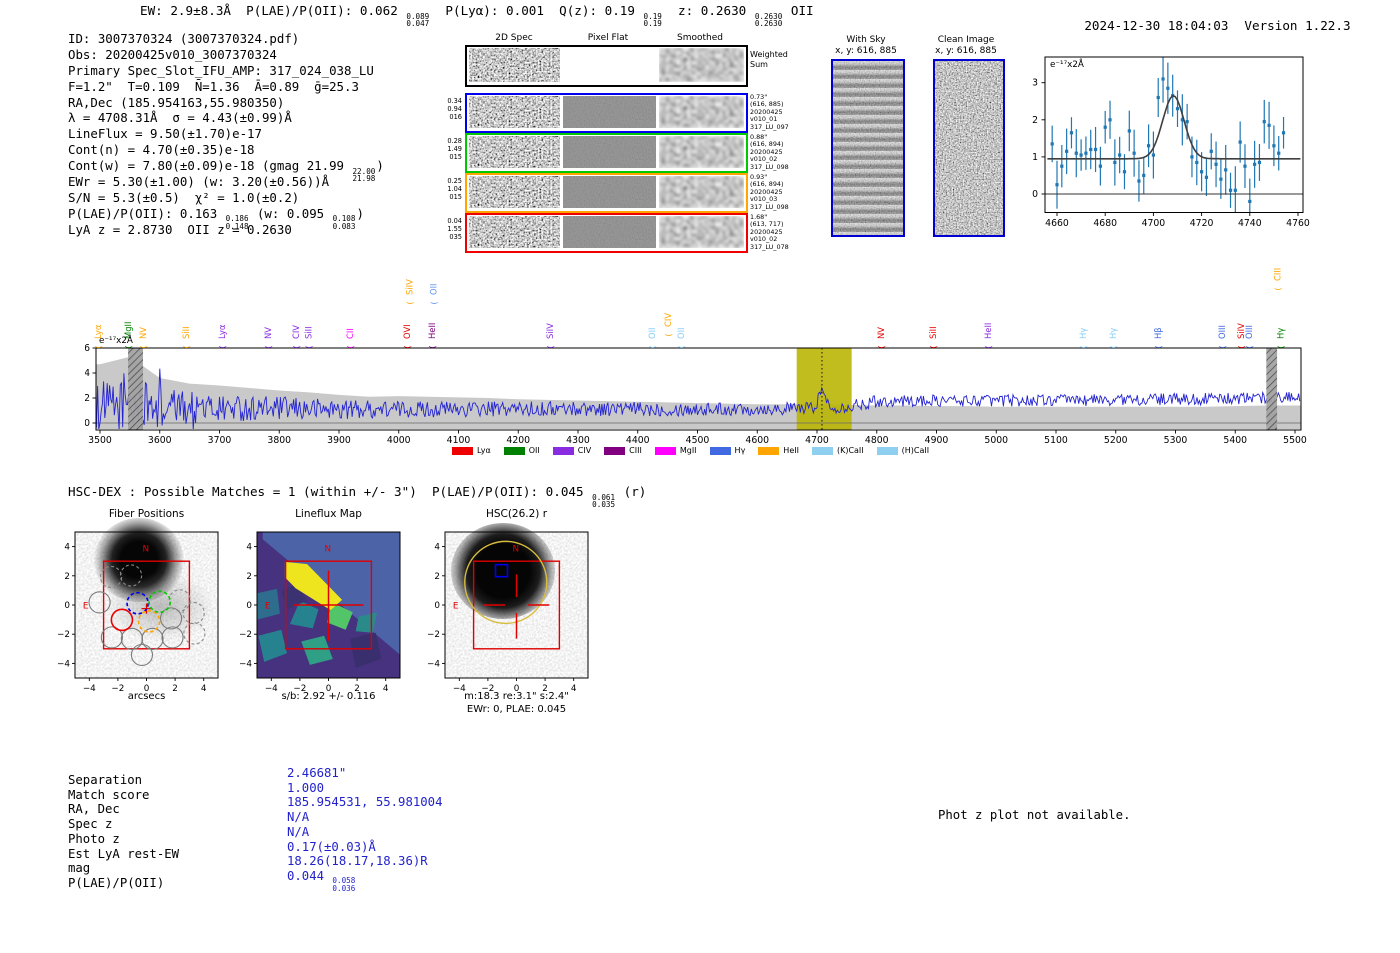  I want to click on emission-line-label: CII, so click(350, 333).